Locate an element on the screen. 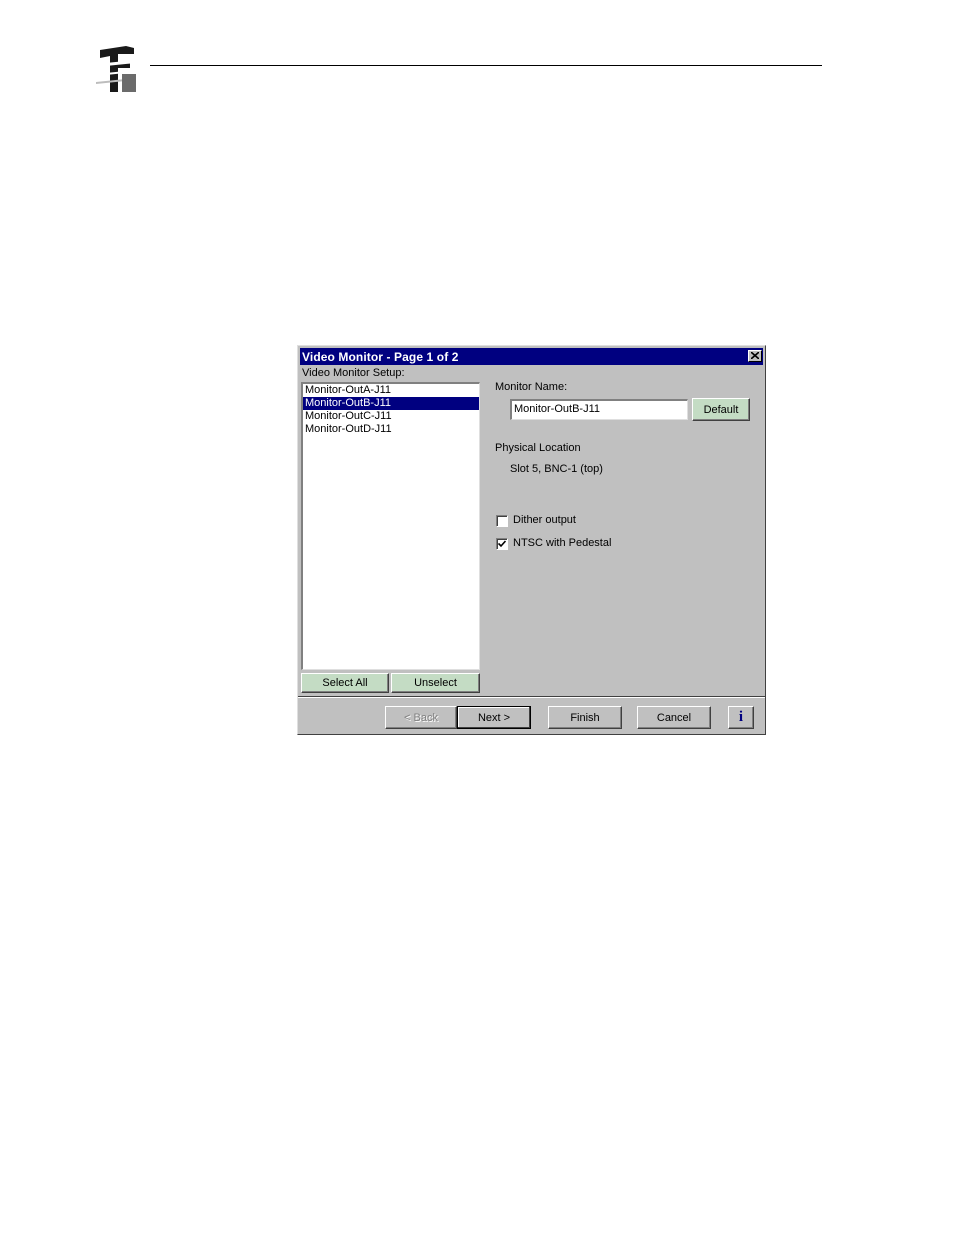 The width and height of the screenshot is (954, 1235). close-button is located at coordinates (755, 356).